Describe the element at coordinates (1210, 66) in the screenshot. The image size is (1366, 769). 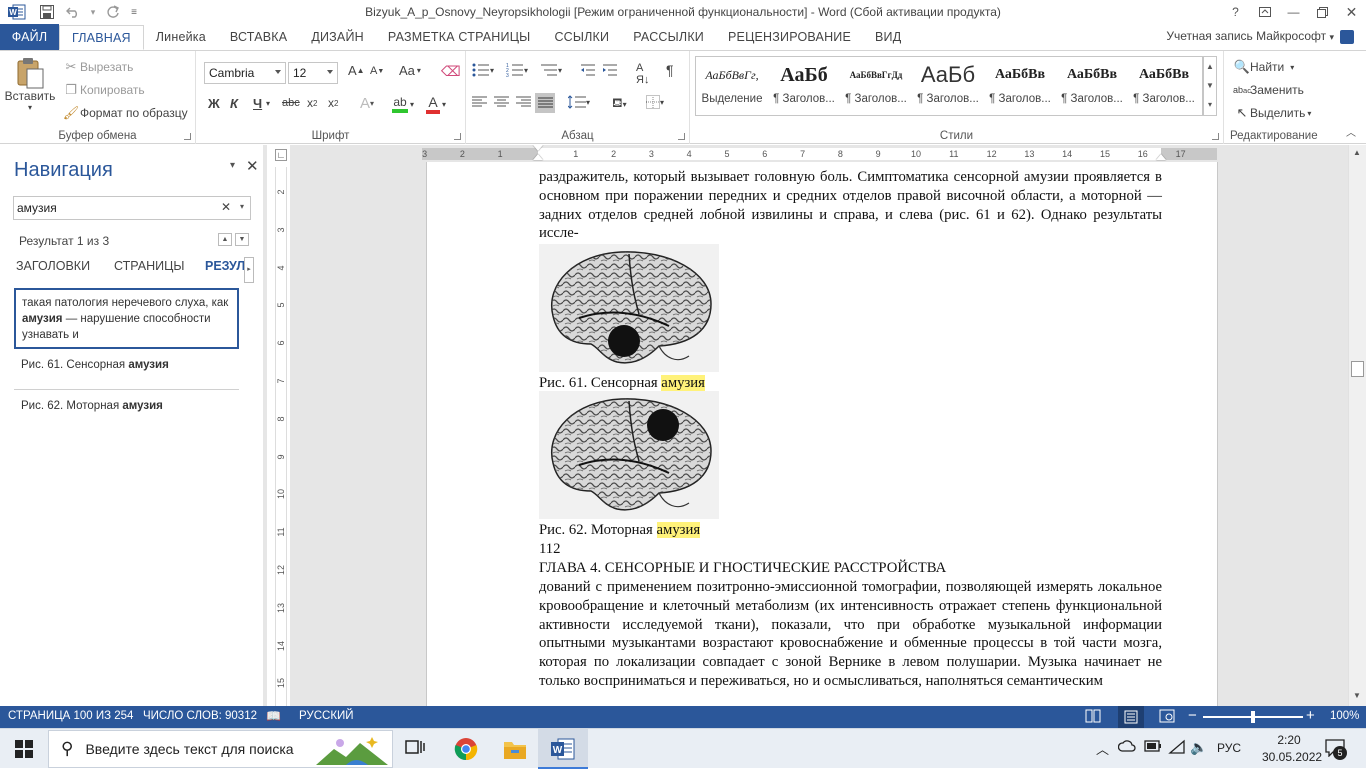
I see `styles-up-icon: ▲` at that location.